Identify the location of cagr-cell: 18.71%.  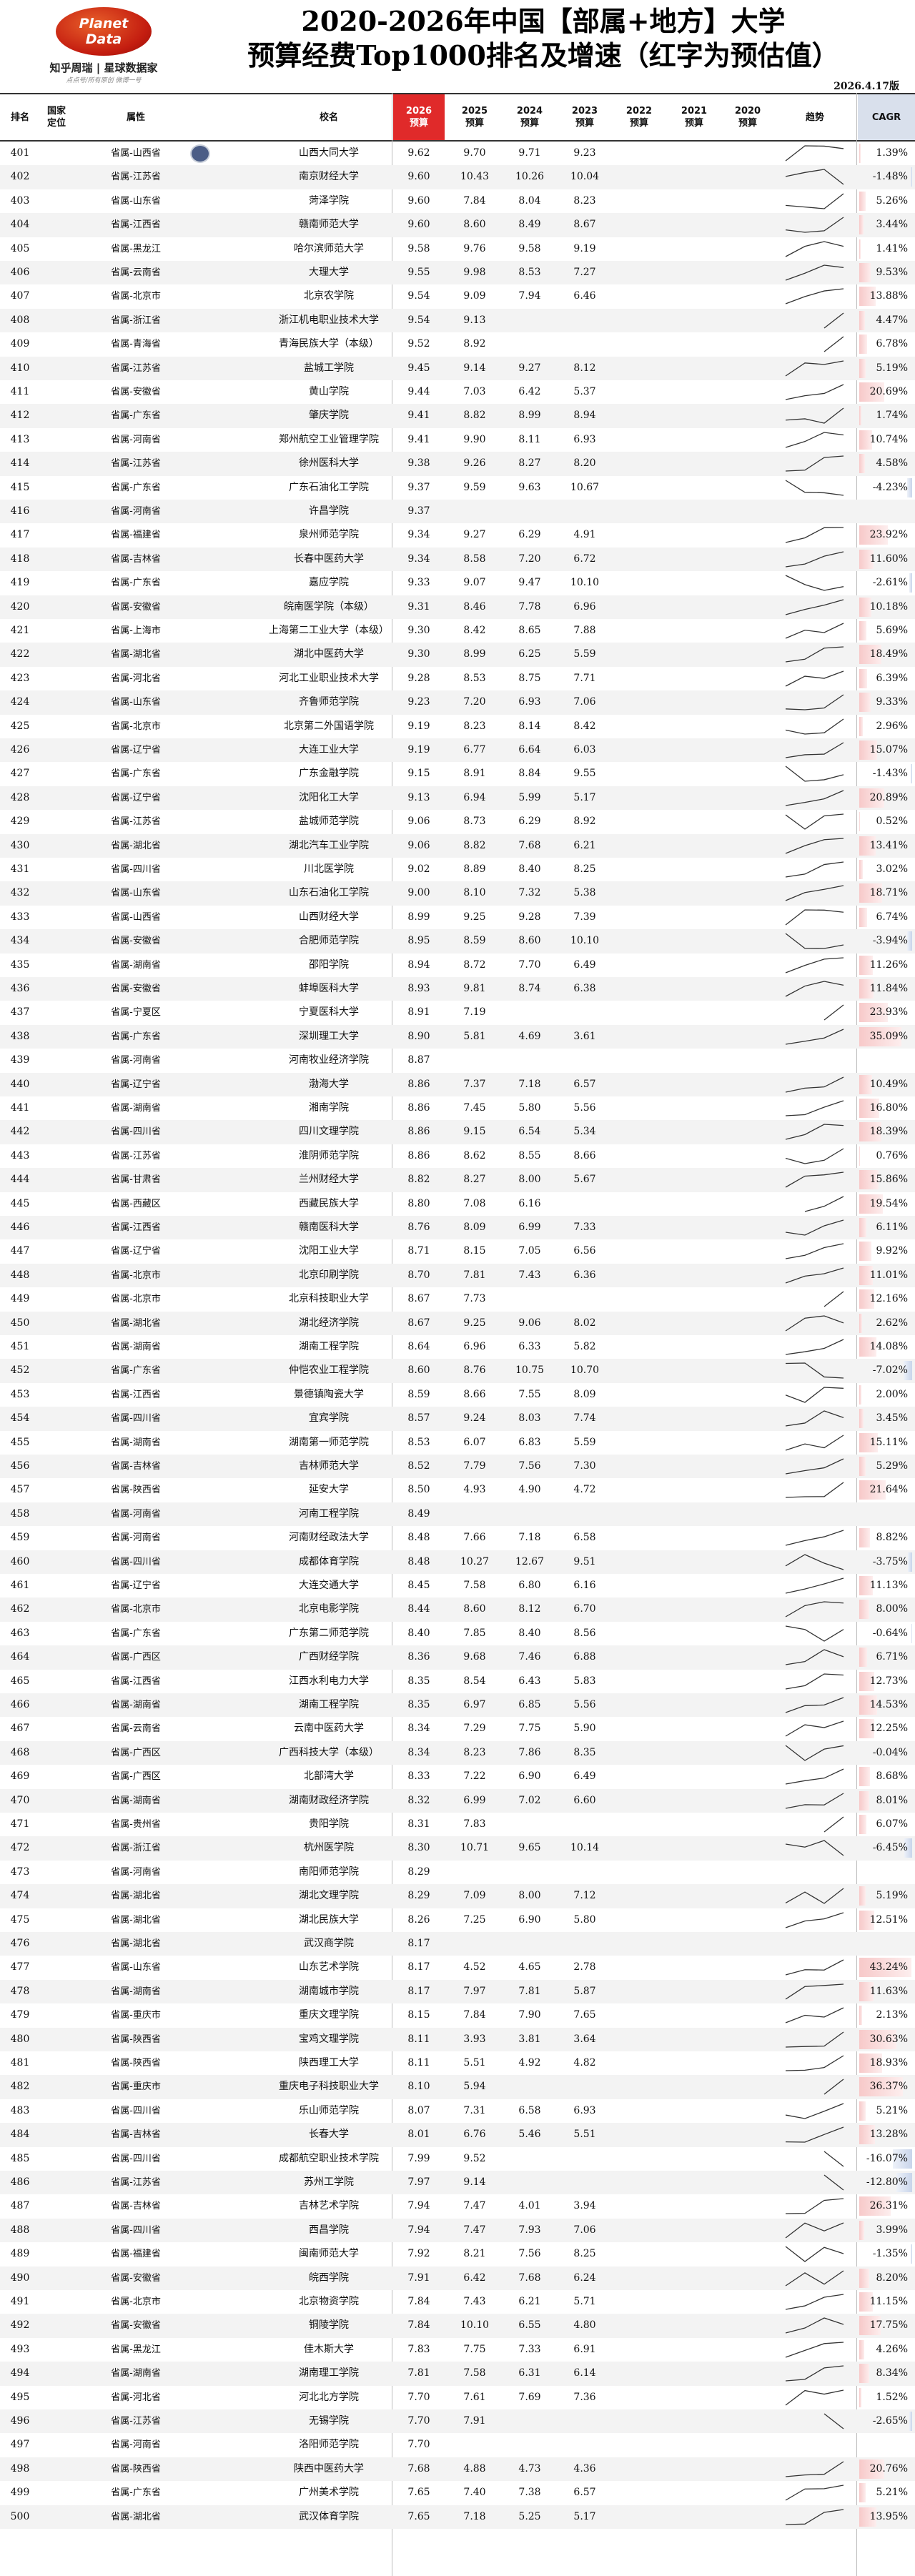
(886, 893).